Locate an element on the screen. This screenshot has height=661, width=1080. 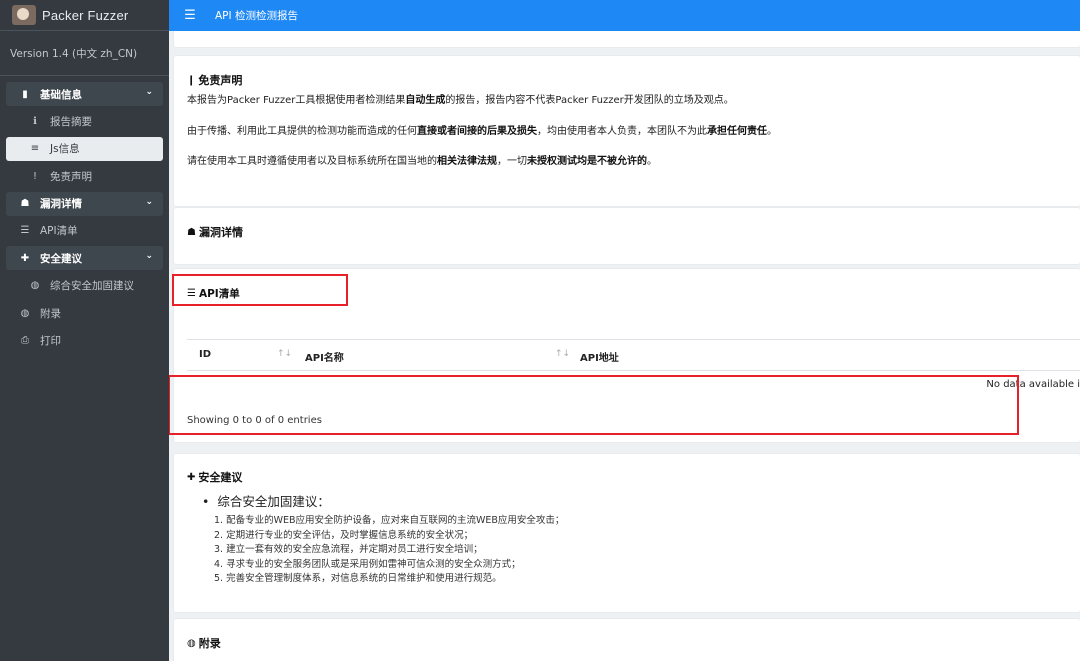
vuln-details-title: 漏洞详情 is located at coordinates (220, 232).